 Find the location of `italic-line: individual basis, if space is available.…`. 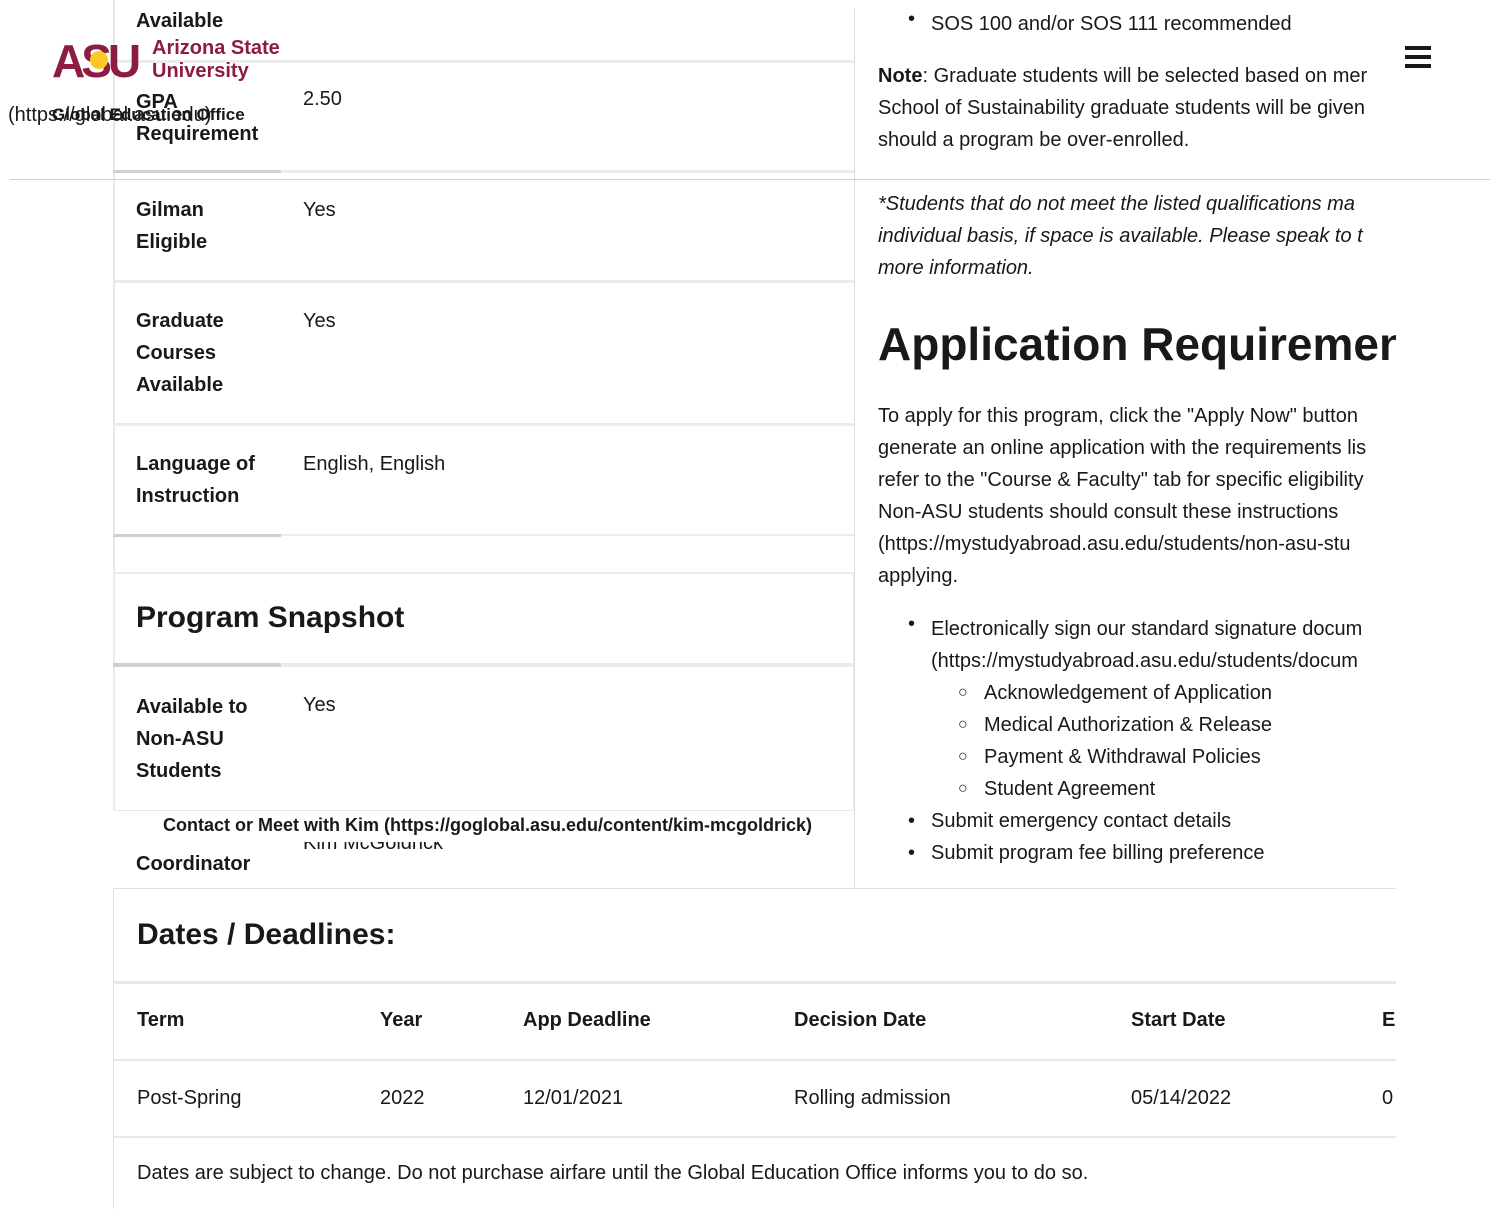

italic-line: individual basis, if space is available.… is located at coordinates (1120, 236).